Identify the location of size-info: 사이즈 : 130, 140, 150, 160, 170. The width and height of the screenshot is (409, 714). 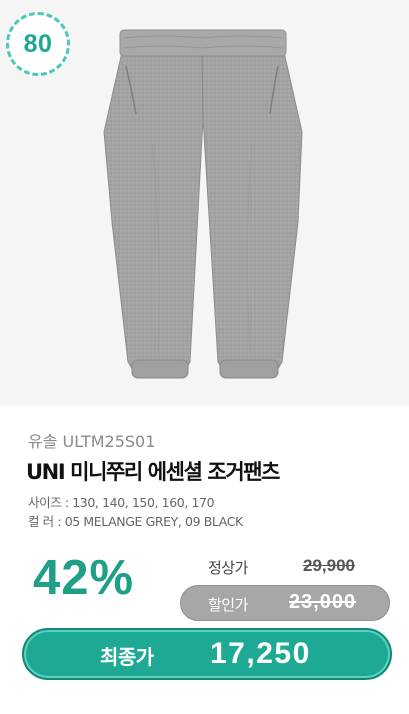
(121, 502).